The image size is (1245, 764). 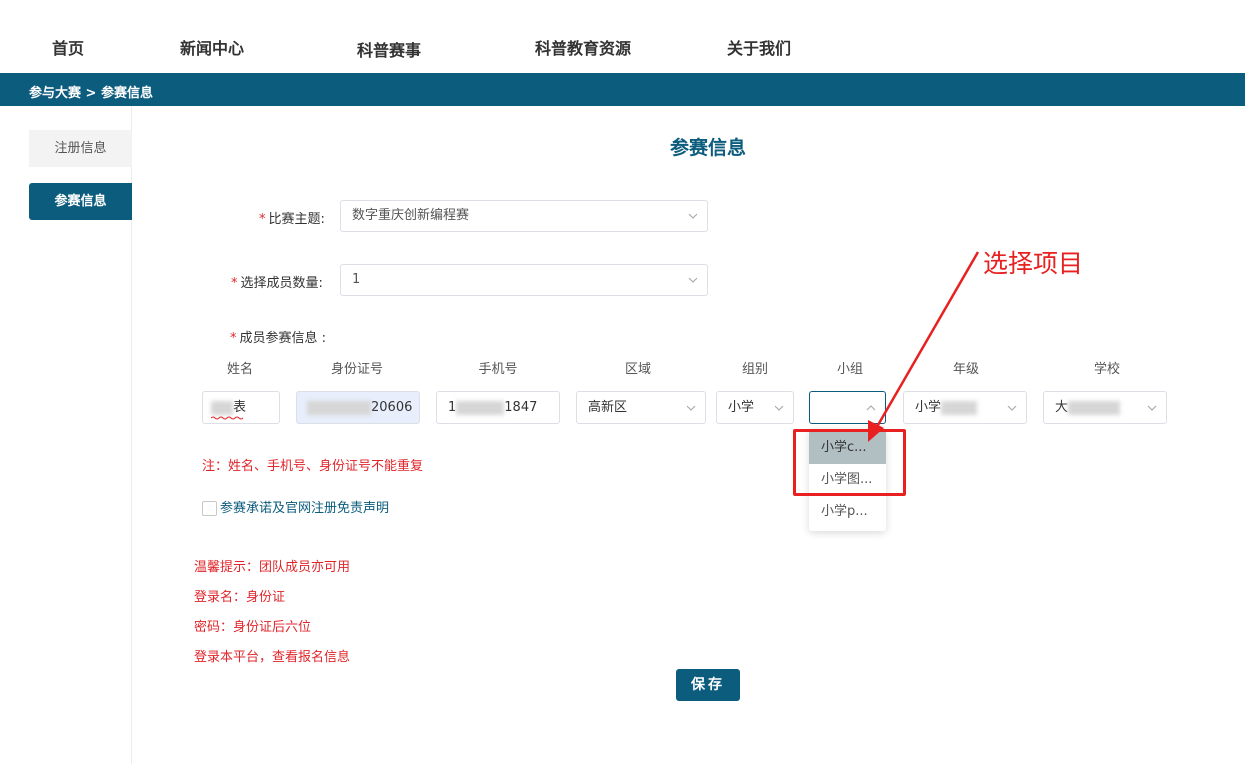 I want to click on nav-item-home: 首页, so click(x=68, y=47).